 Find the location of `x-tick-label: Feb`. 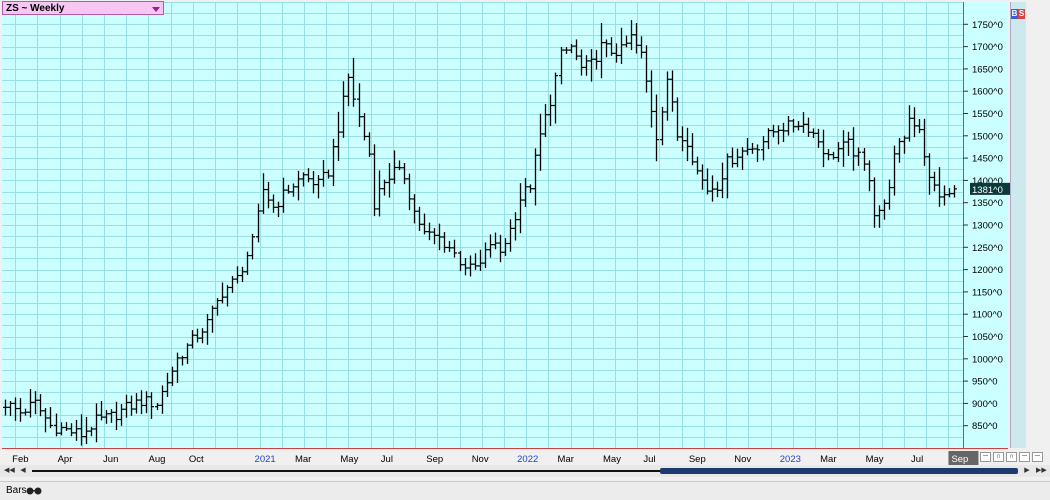

x-tick-label: Feb is located at coordinates (20, 459).